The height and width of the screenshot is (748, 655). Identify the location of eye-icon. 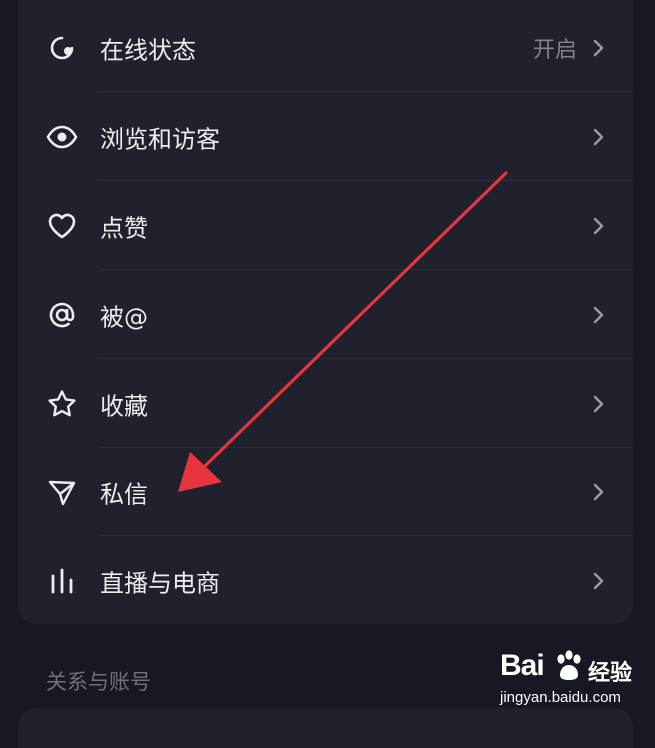
(62, 137).